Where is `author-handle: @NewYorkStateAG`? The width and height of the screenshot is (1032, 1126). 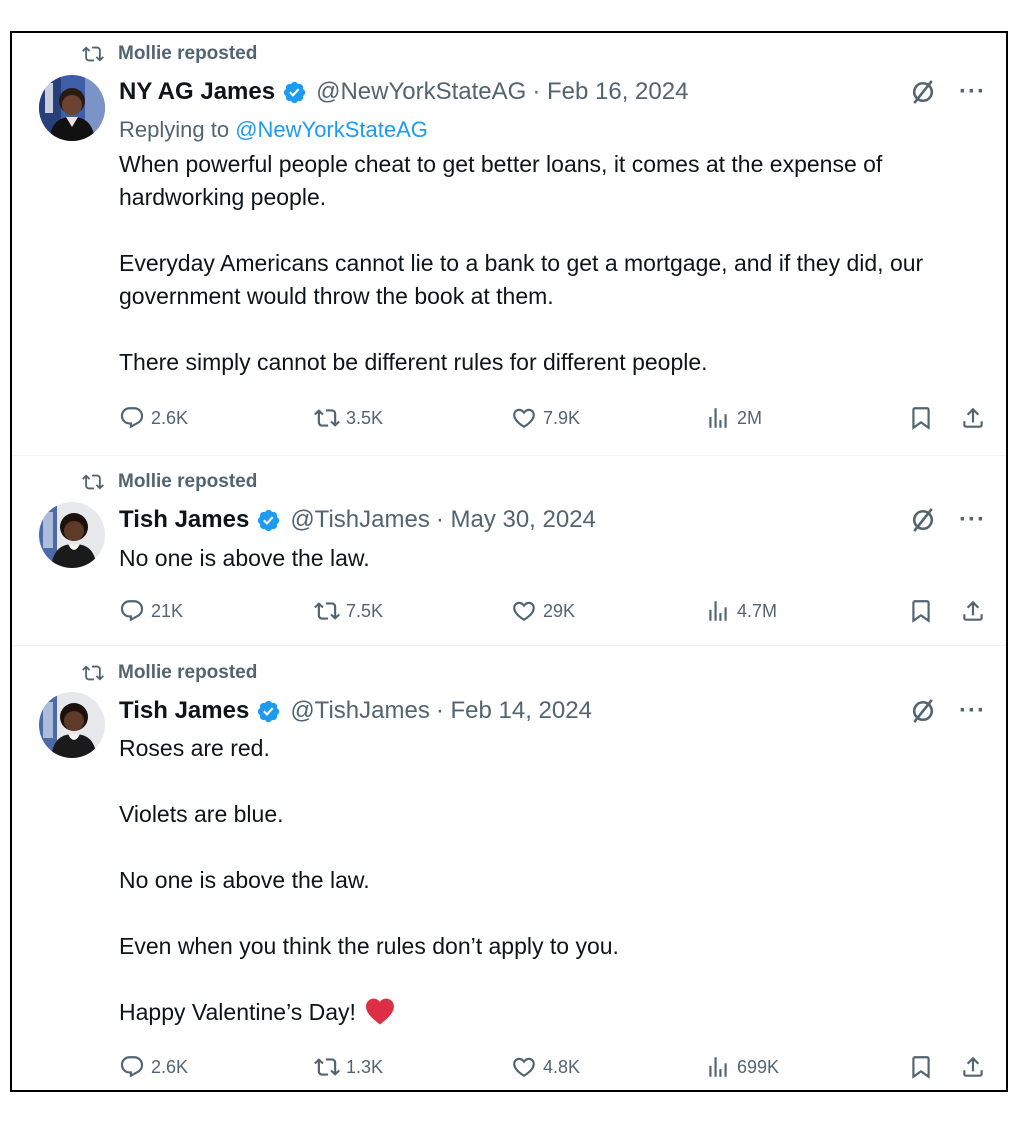 author-handle: @NewYorkStateAG is located at coordinates (421, 92).